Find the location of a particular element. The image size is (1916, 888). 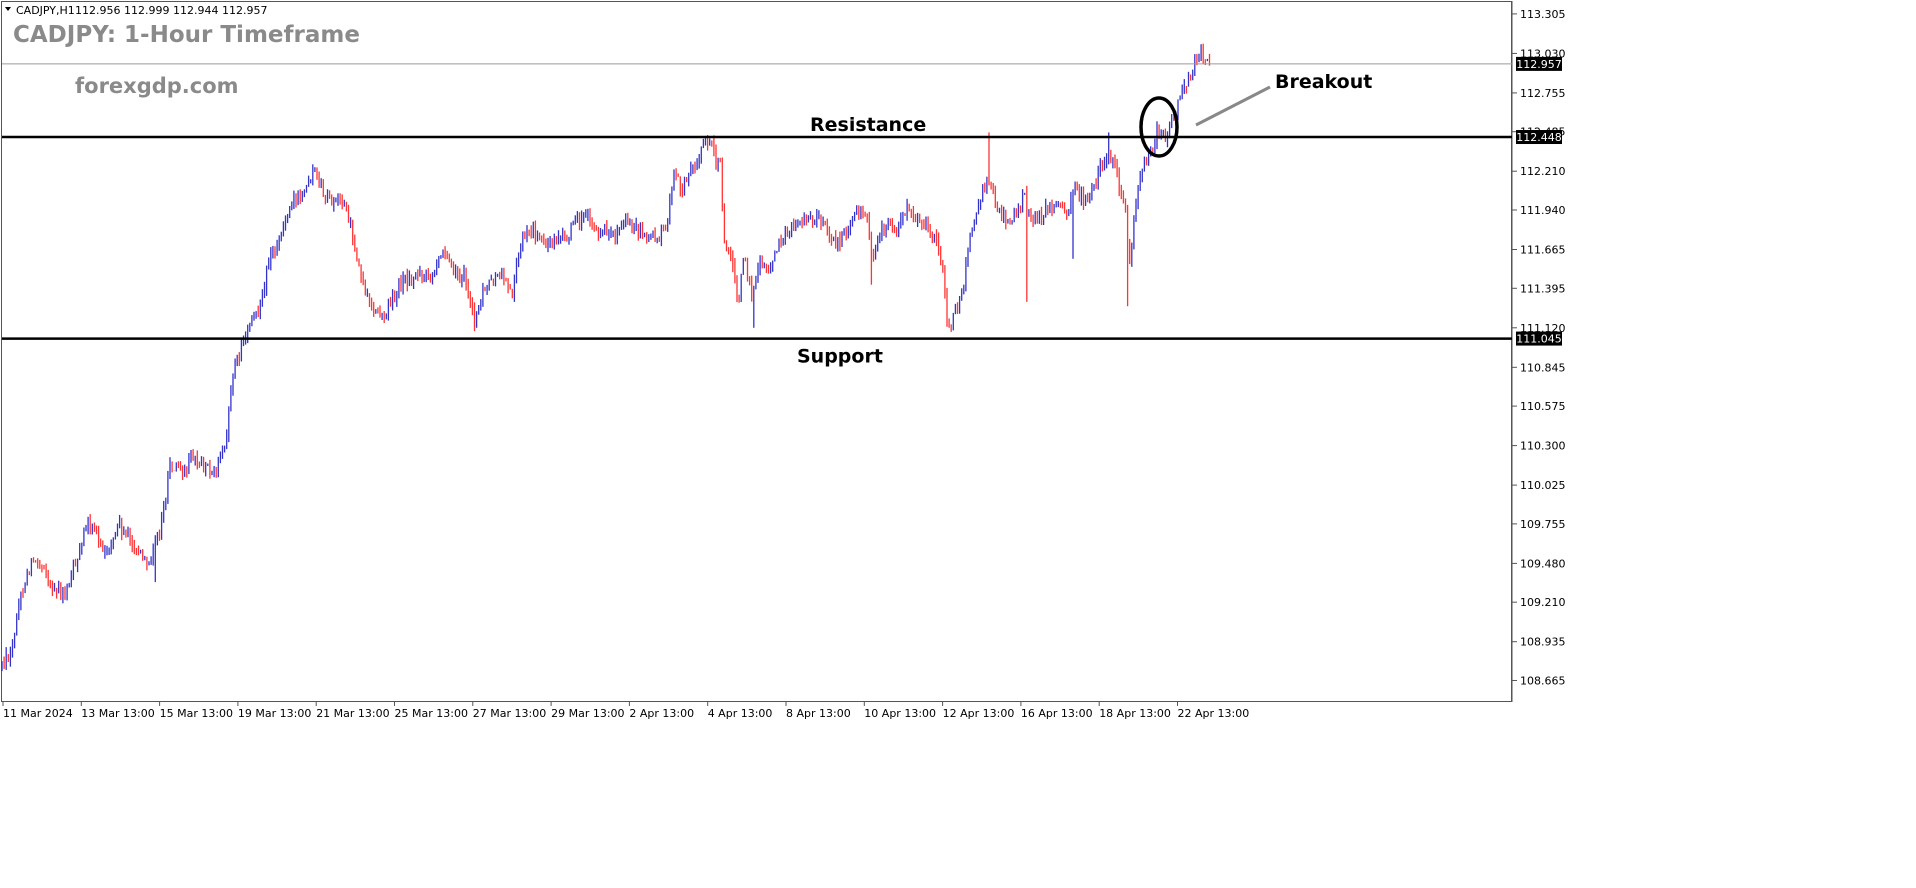

current-price-tag-text: 112.957 is located at coordinates (1539, 64).